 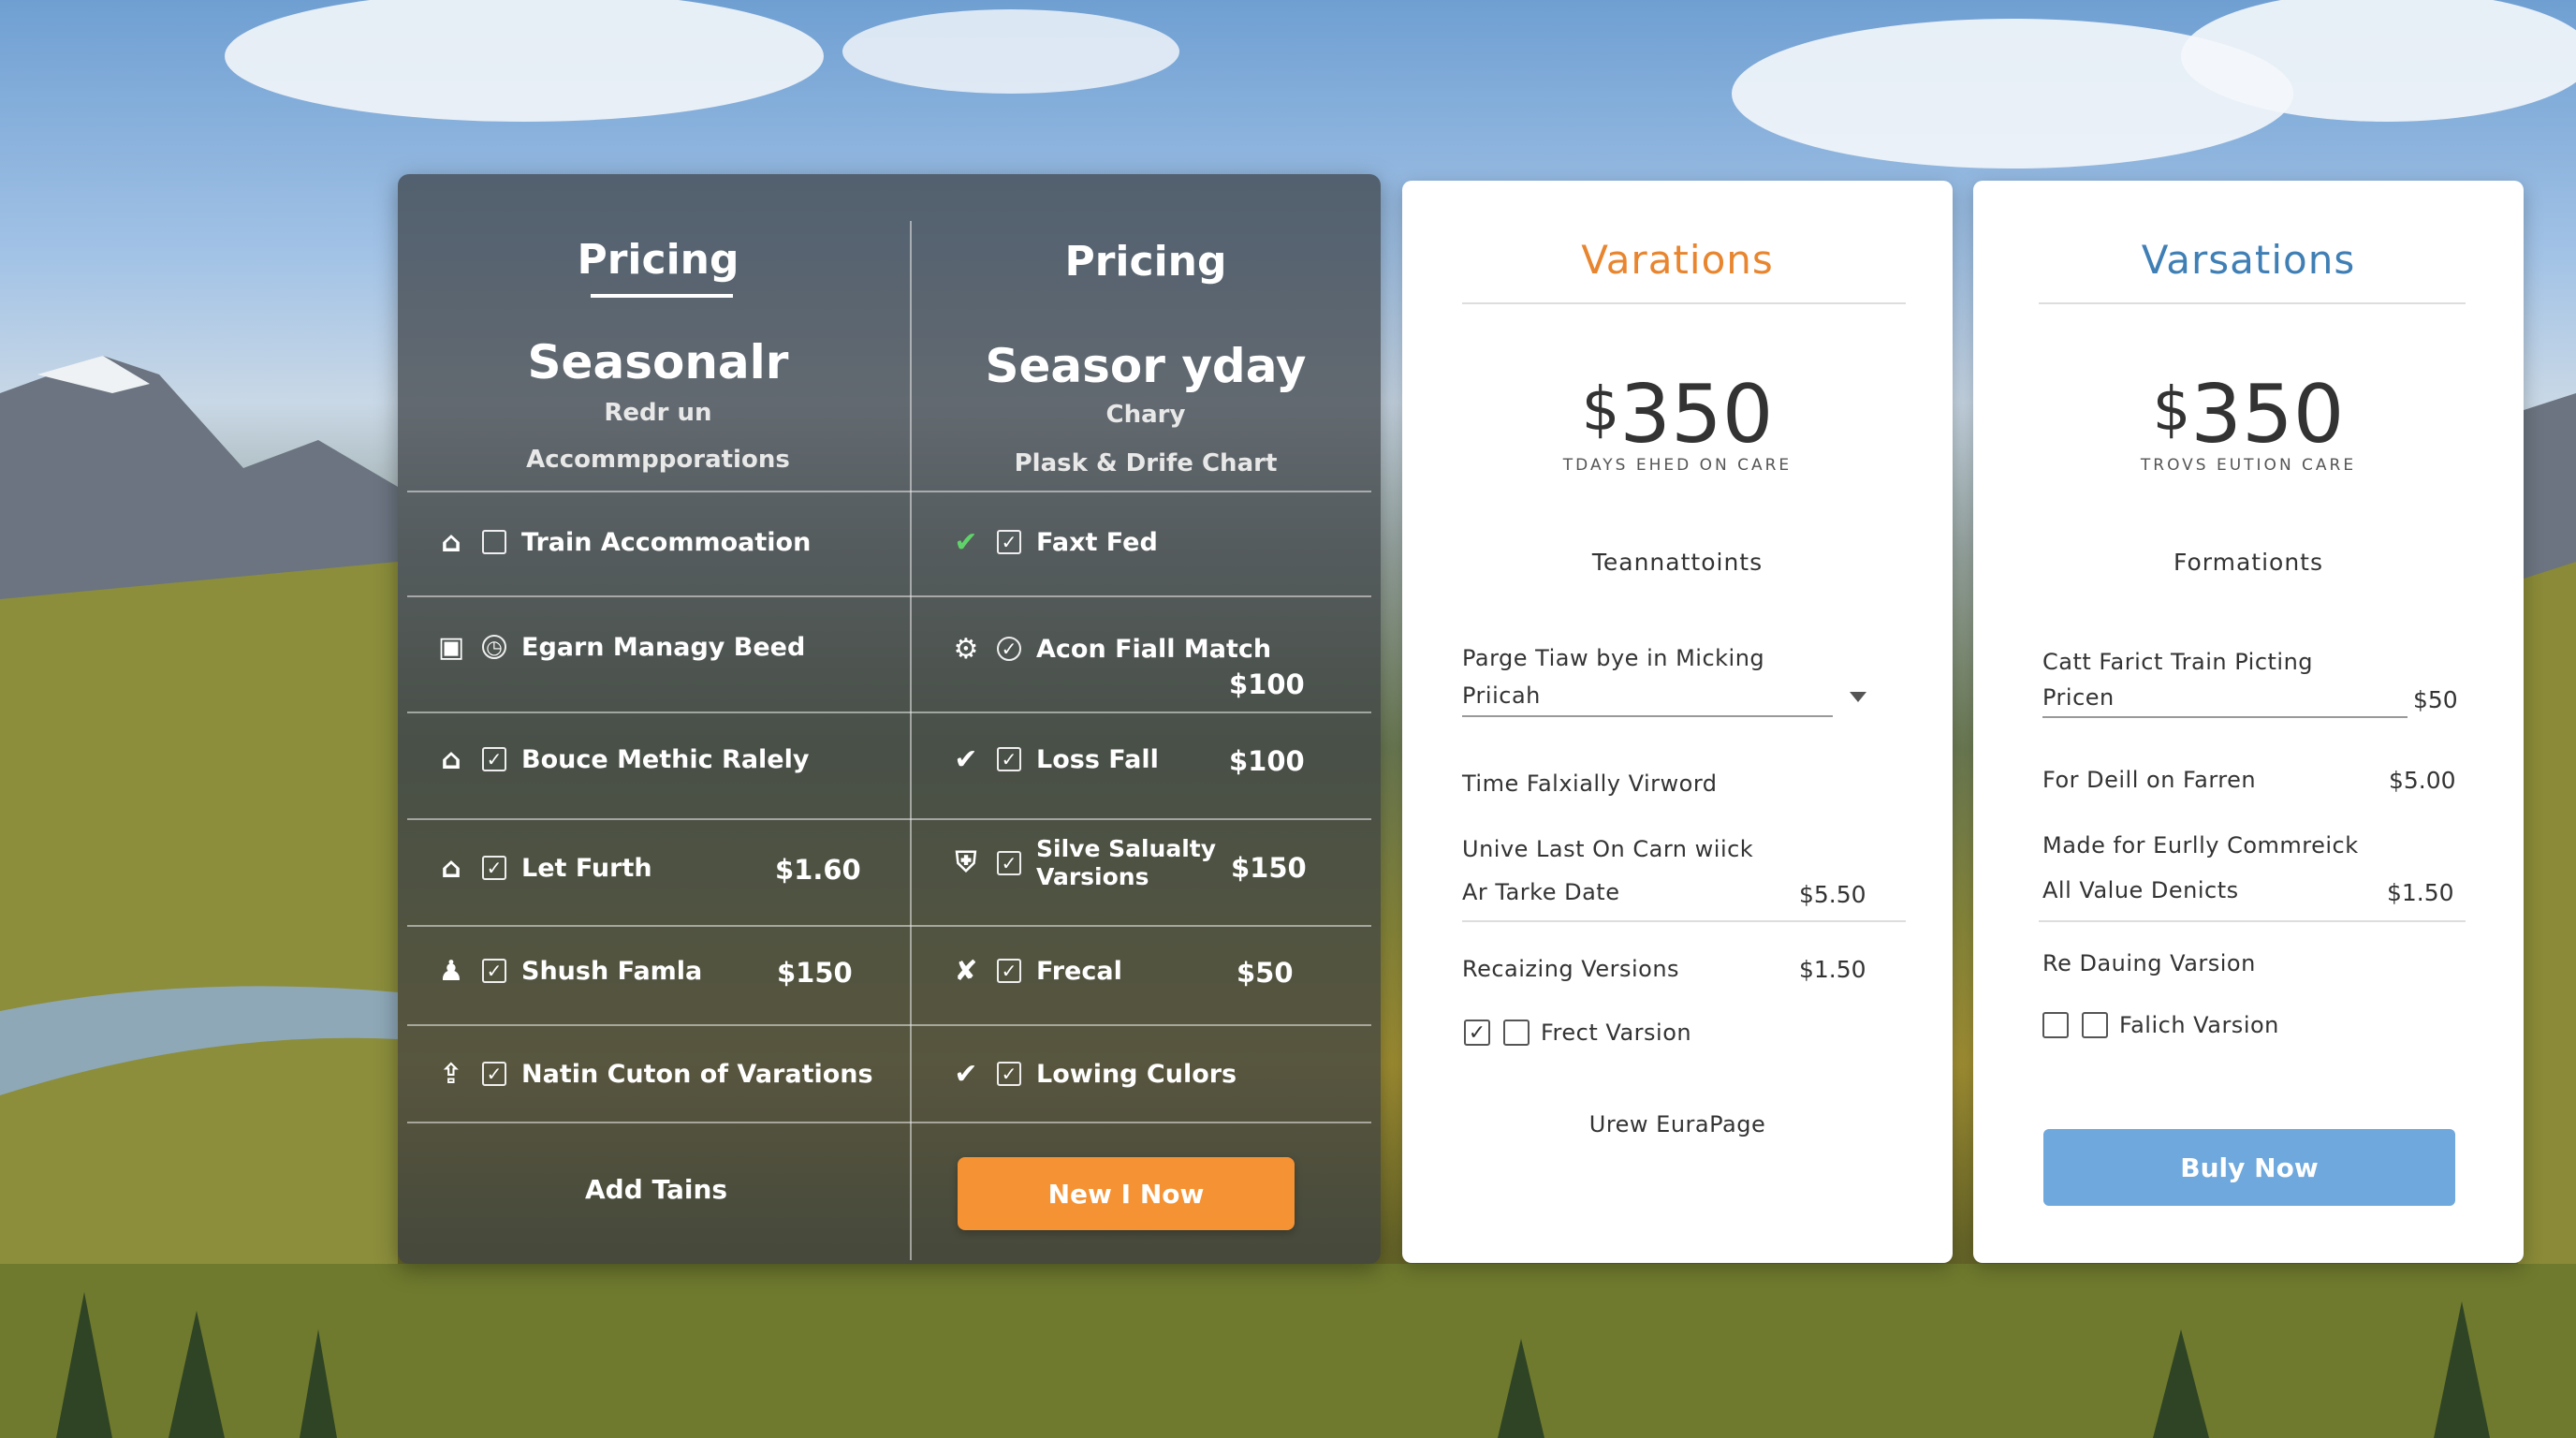 I want to click on feature-label: Train Accommoation, so click(x=666, y=542).